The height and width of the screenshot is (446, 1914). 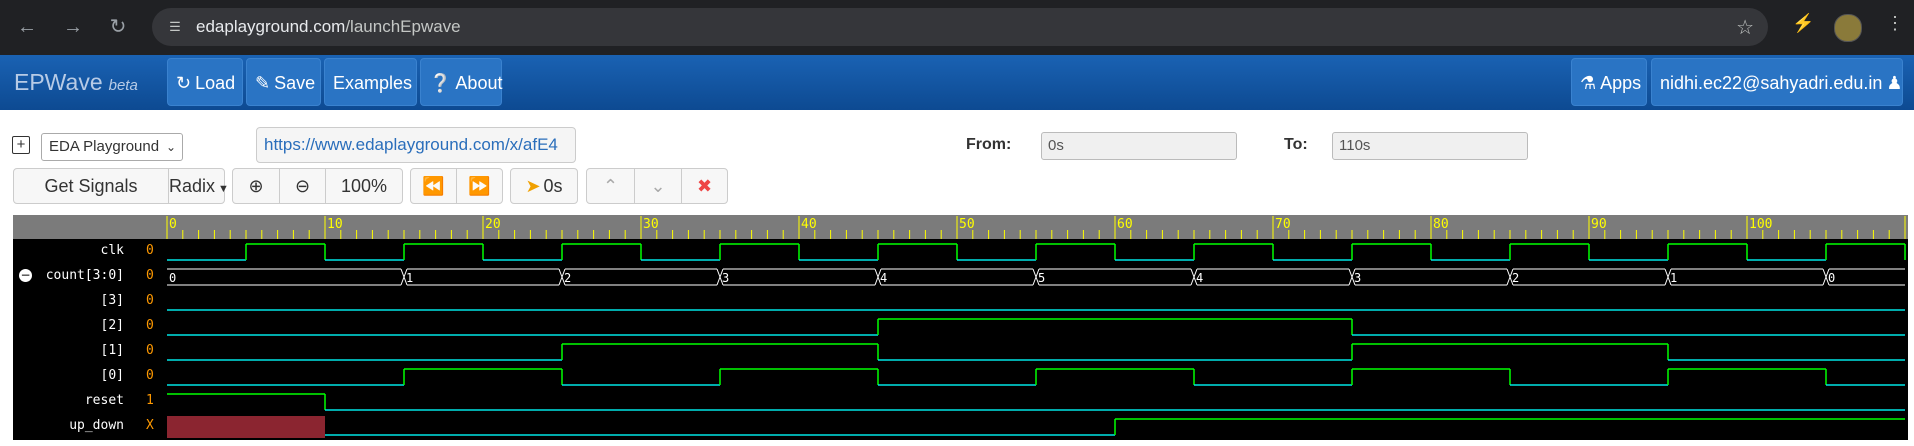 I want to click on go-start-button: ⏪, so click(x=433, y=186).